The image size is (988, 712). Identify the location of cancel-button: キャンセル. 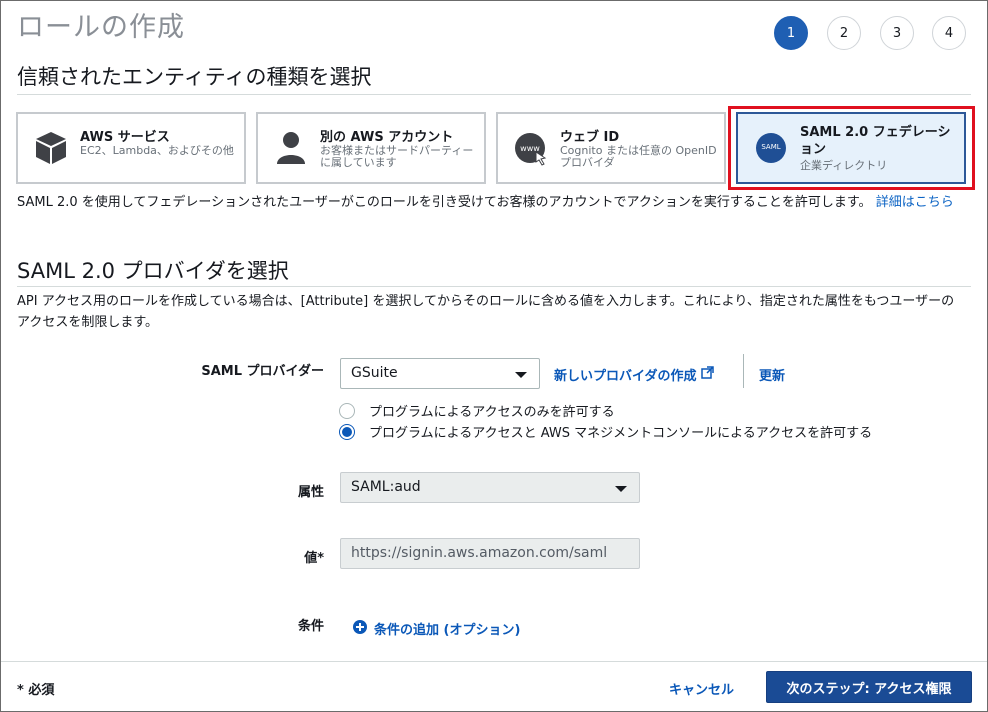
(701, 688).